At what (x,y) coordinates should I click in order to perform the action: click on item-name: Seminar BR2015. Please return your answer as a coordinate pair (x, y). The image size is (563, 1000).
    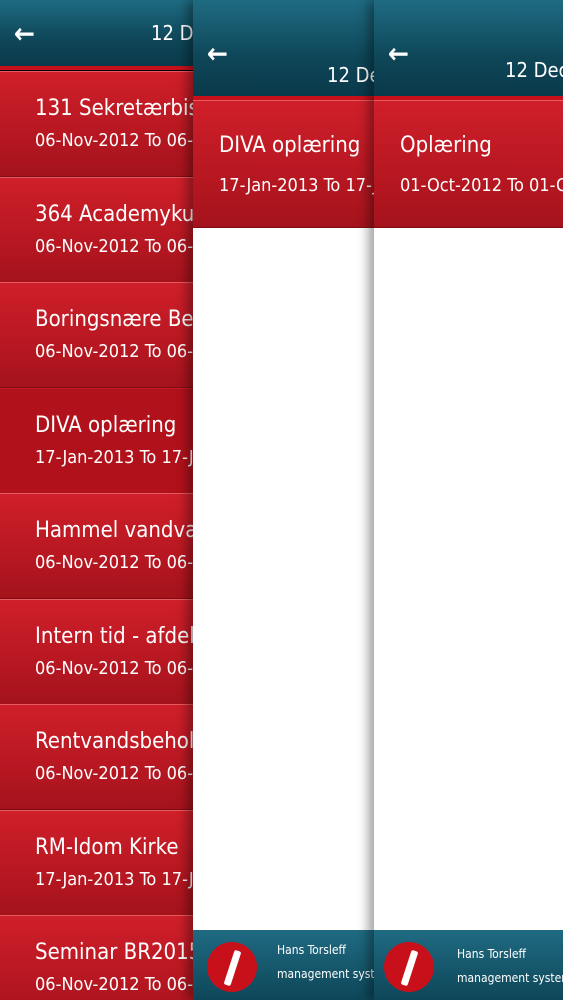
    Looking at the image, I should click on (118, 952).